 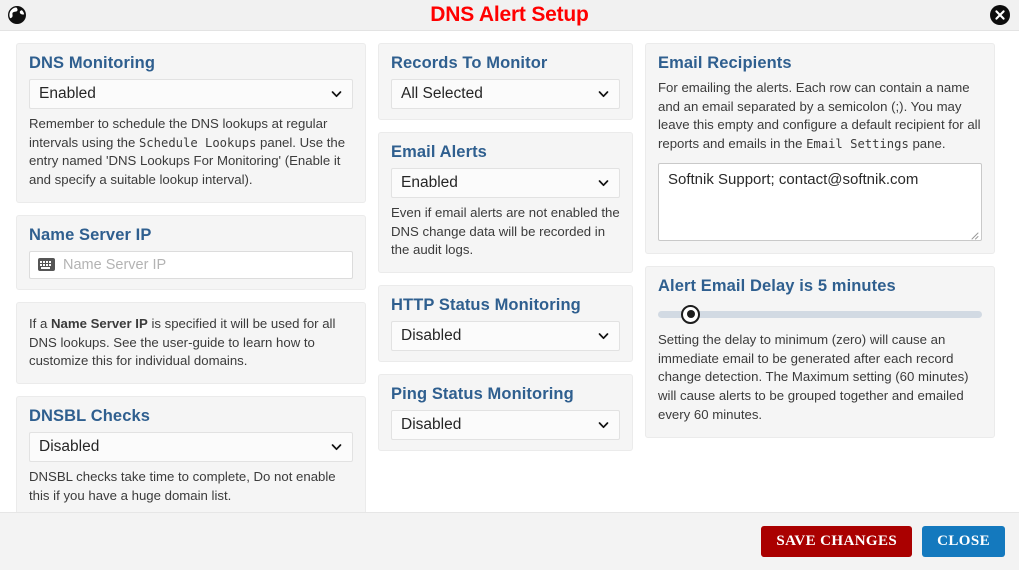 I want to click on name-server-ip-placeholder: Name Server IP, so click(x=115, y=264).